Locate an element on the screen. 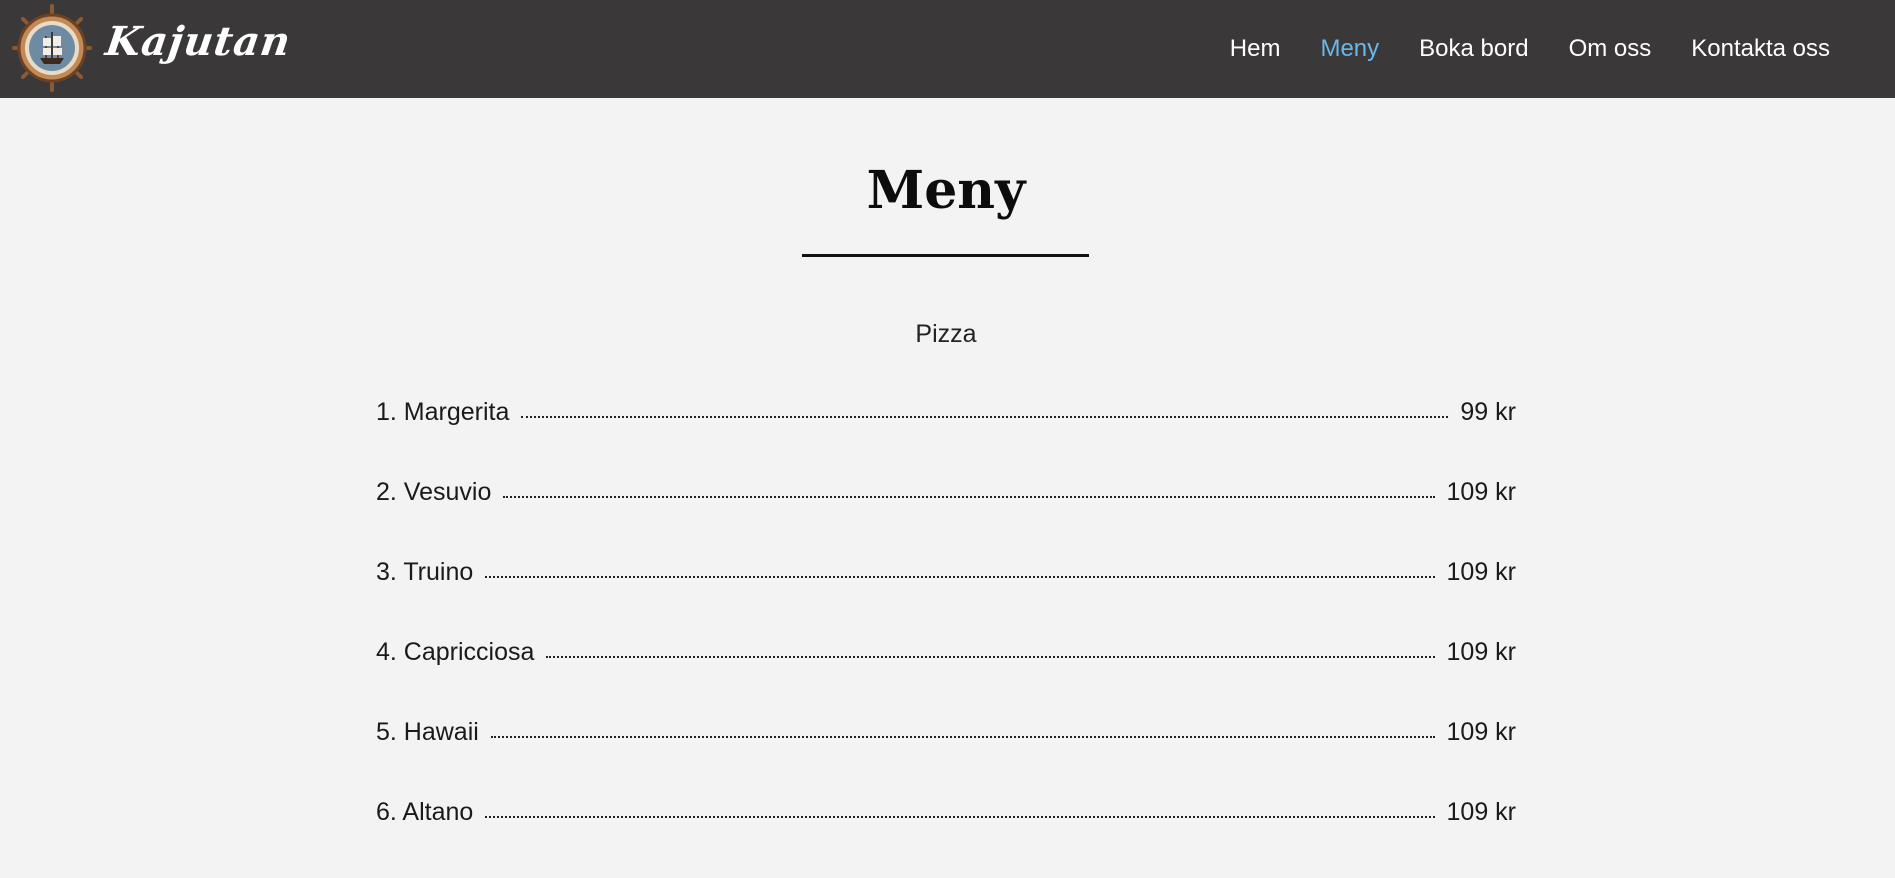  nav-item-hem: Hem is located at coordinates (1255, 49).